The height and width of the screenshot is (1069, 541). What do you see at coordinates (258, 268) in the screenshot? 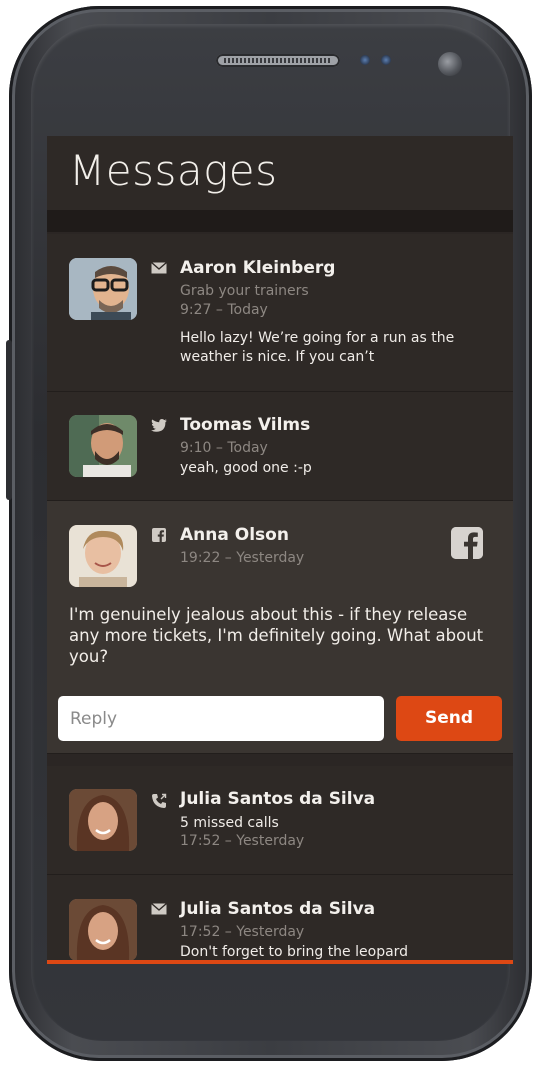
I see `sender-name: Aaron Kleinberg` at bounding box center [258, 268].